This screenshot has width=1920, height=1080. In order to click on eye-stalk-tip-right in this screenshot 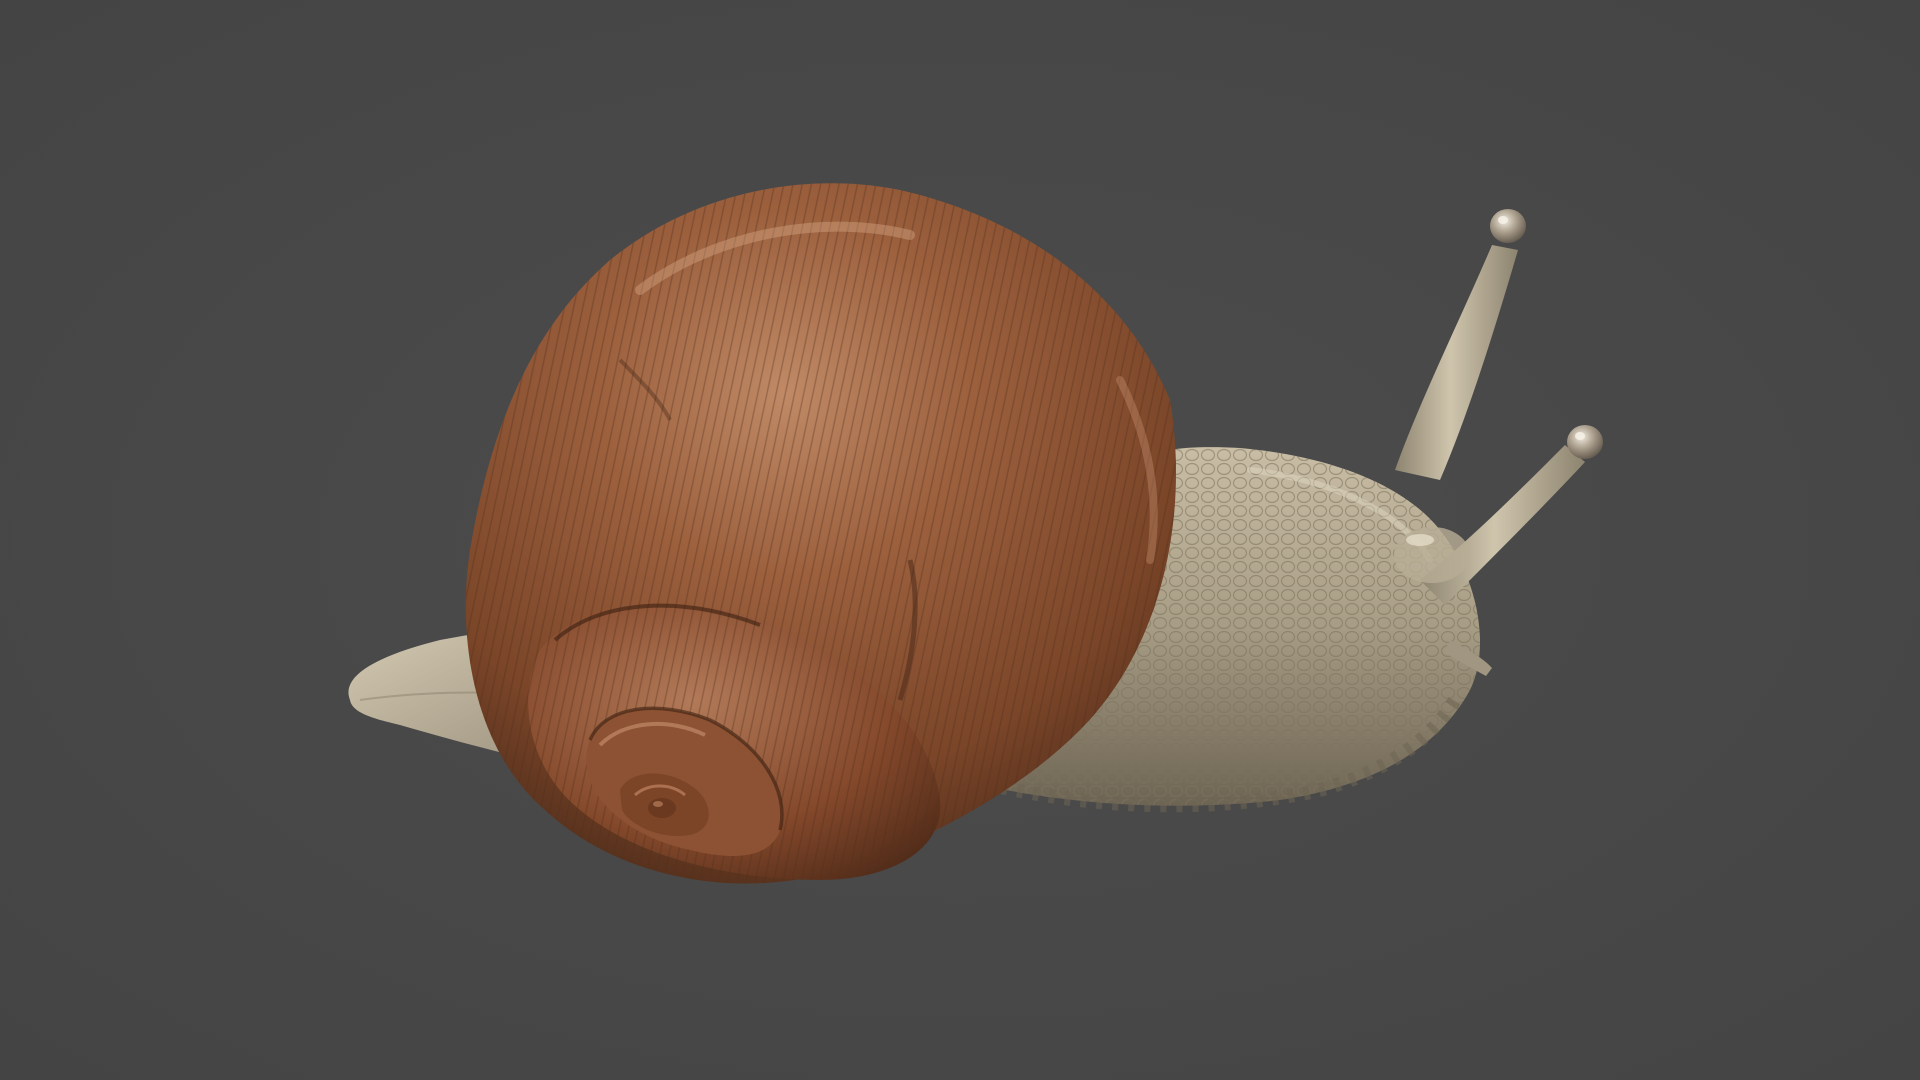, I will do `click(1585, 442)`.